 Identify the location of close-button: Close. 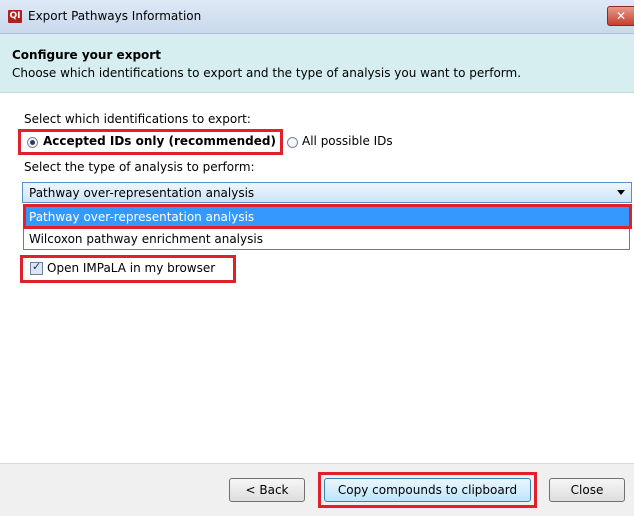
(587, 490).